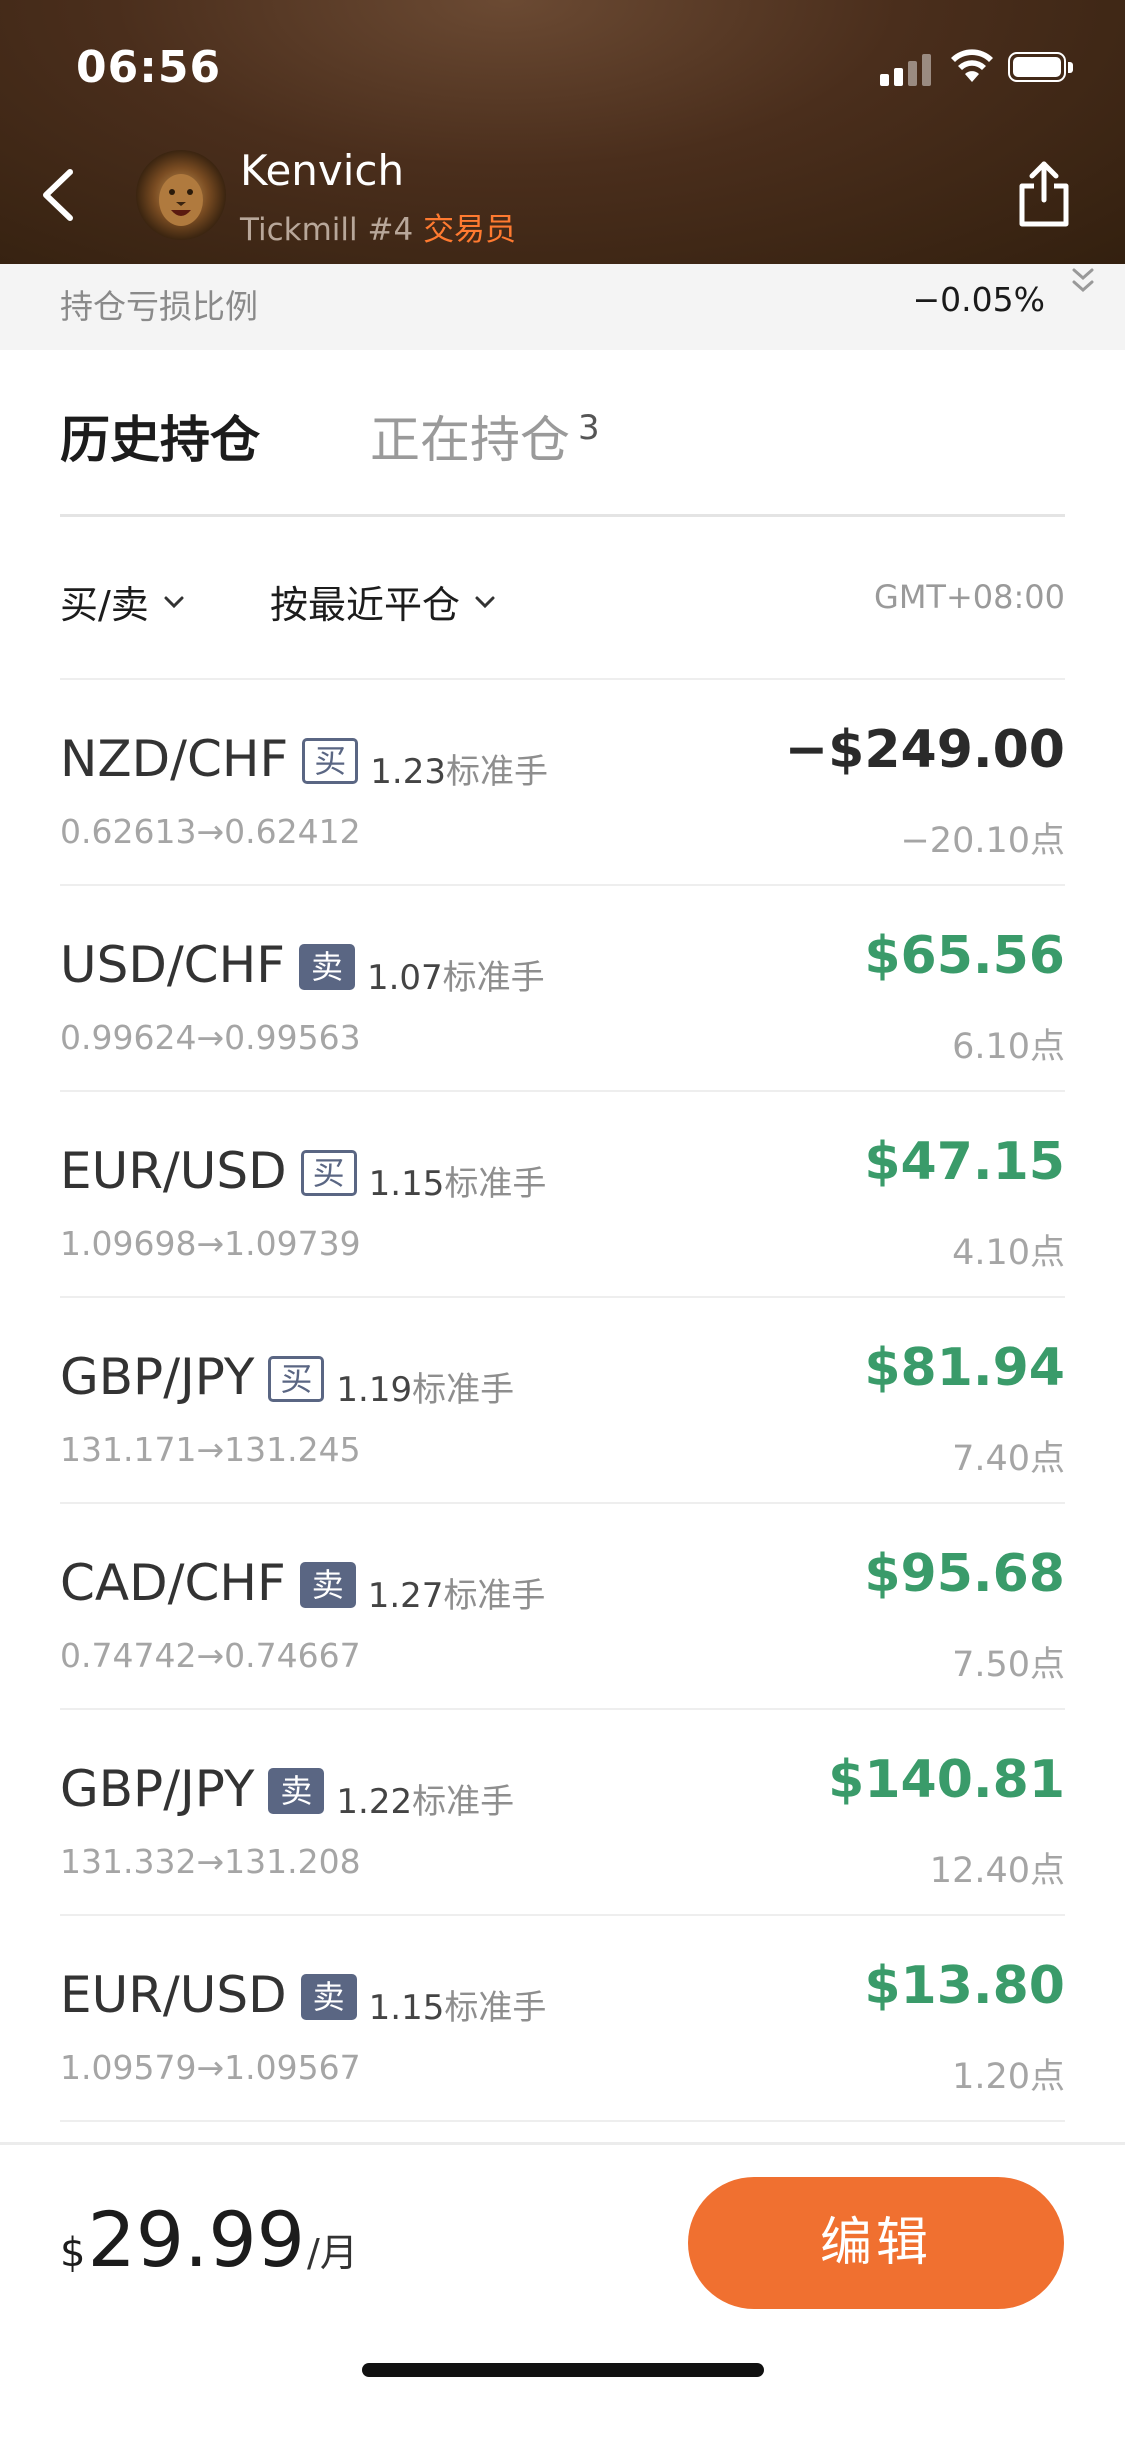 This screenshot has width=1125, height=2439. What do you see at coordinates (374, 1802) in the screenshot?
I see `lot-value: 1.22` at bounding box center [374, 1802].